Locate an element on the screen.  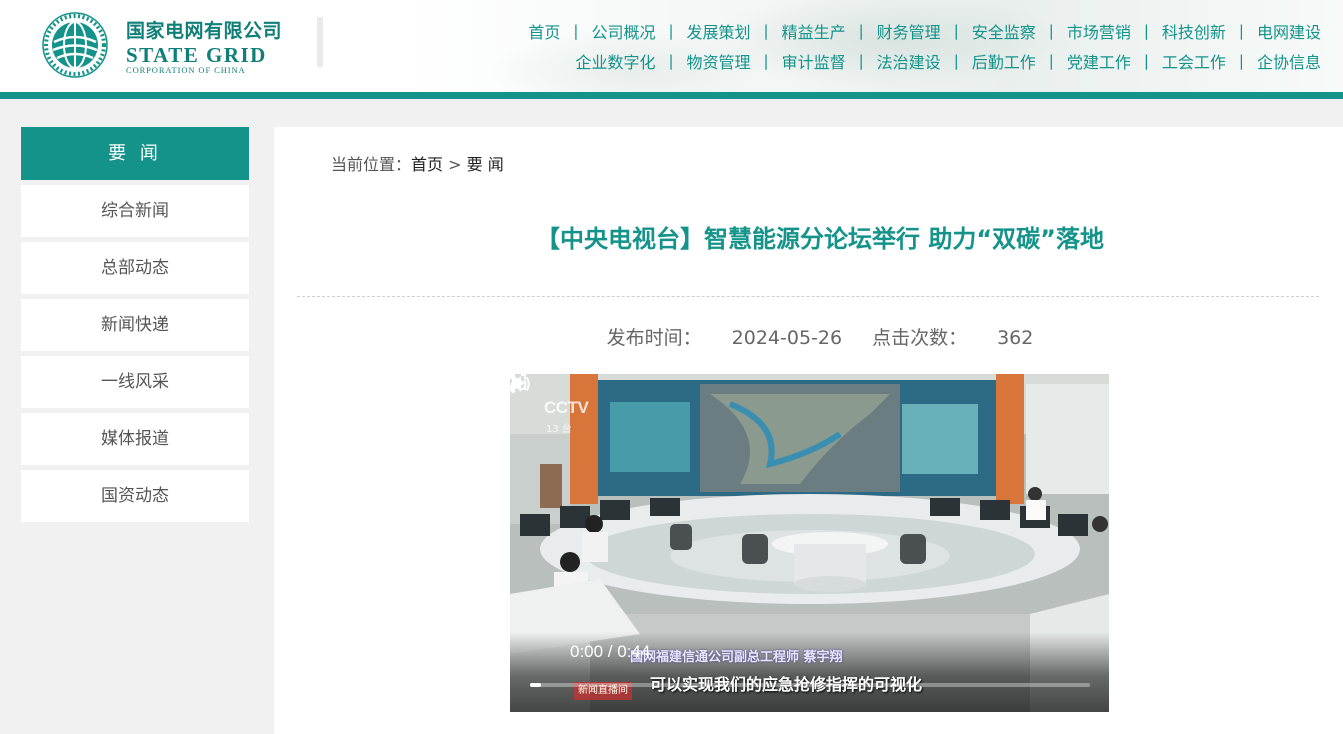
publish-date: 2024-05-26 is located at coordinates (787, 338).